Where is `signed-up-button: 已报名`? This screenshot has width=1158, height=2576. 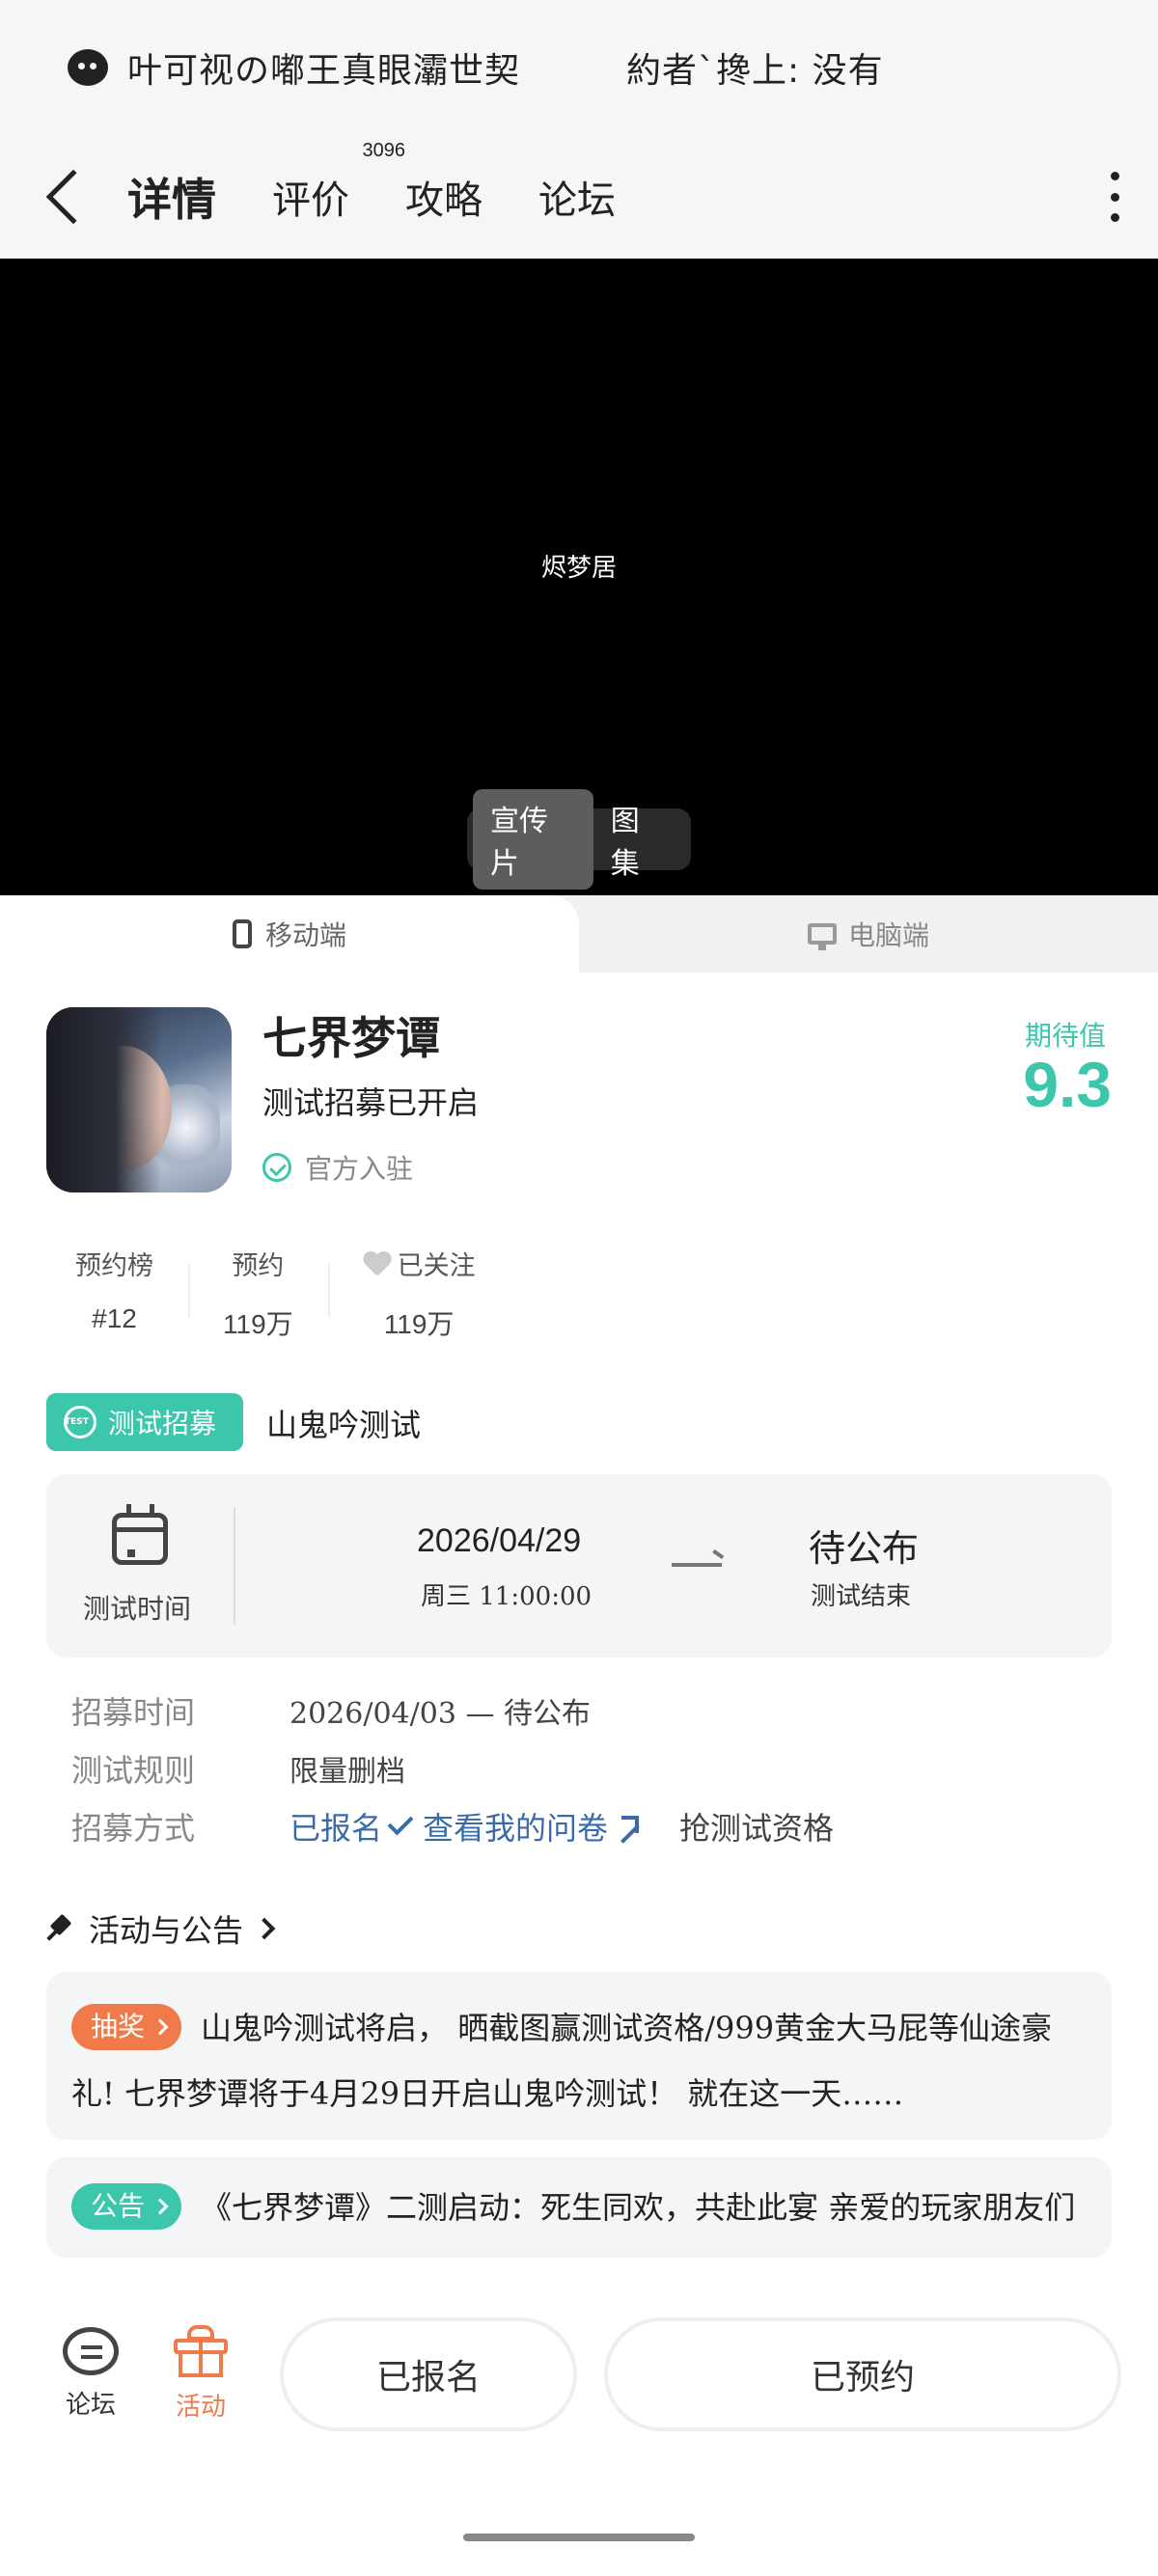
signed-up-button: 已报名 is located at coordinates (428, 2374).